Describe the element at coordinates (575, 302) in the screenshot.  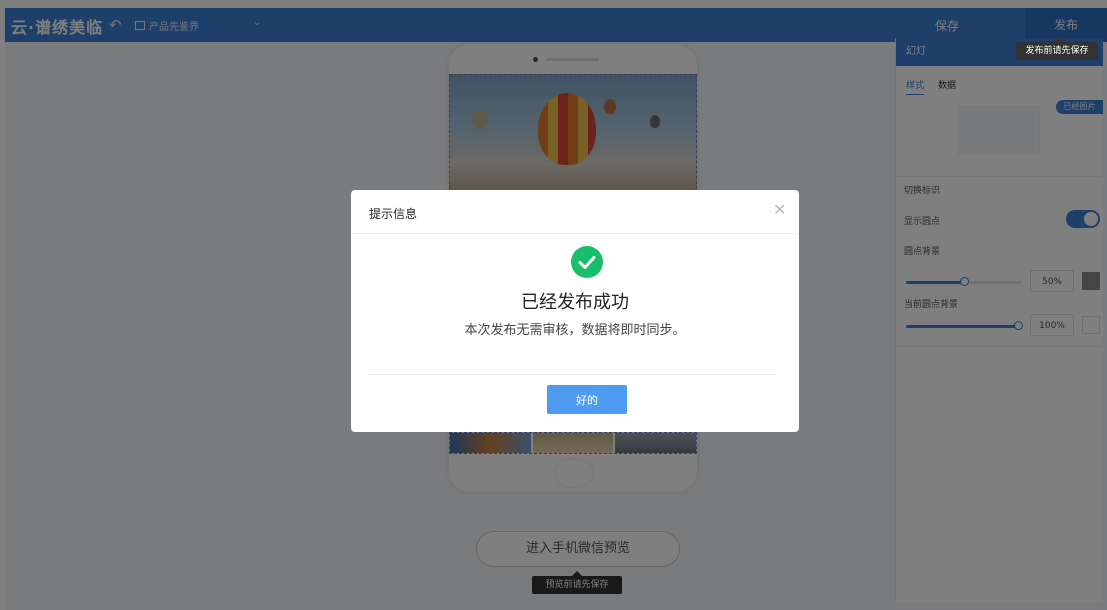
I see `success-message-title: 已经发布成功` at that location.